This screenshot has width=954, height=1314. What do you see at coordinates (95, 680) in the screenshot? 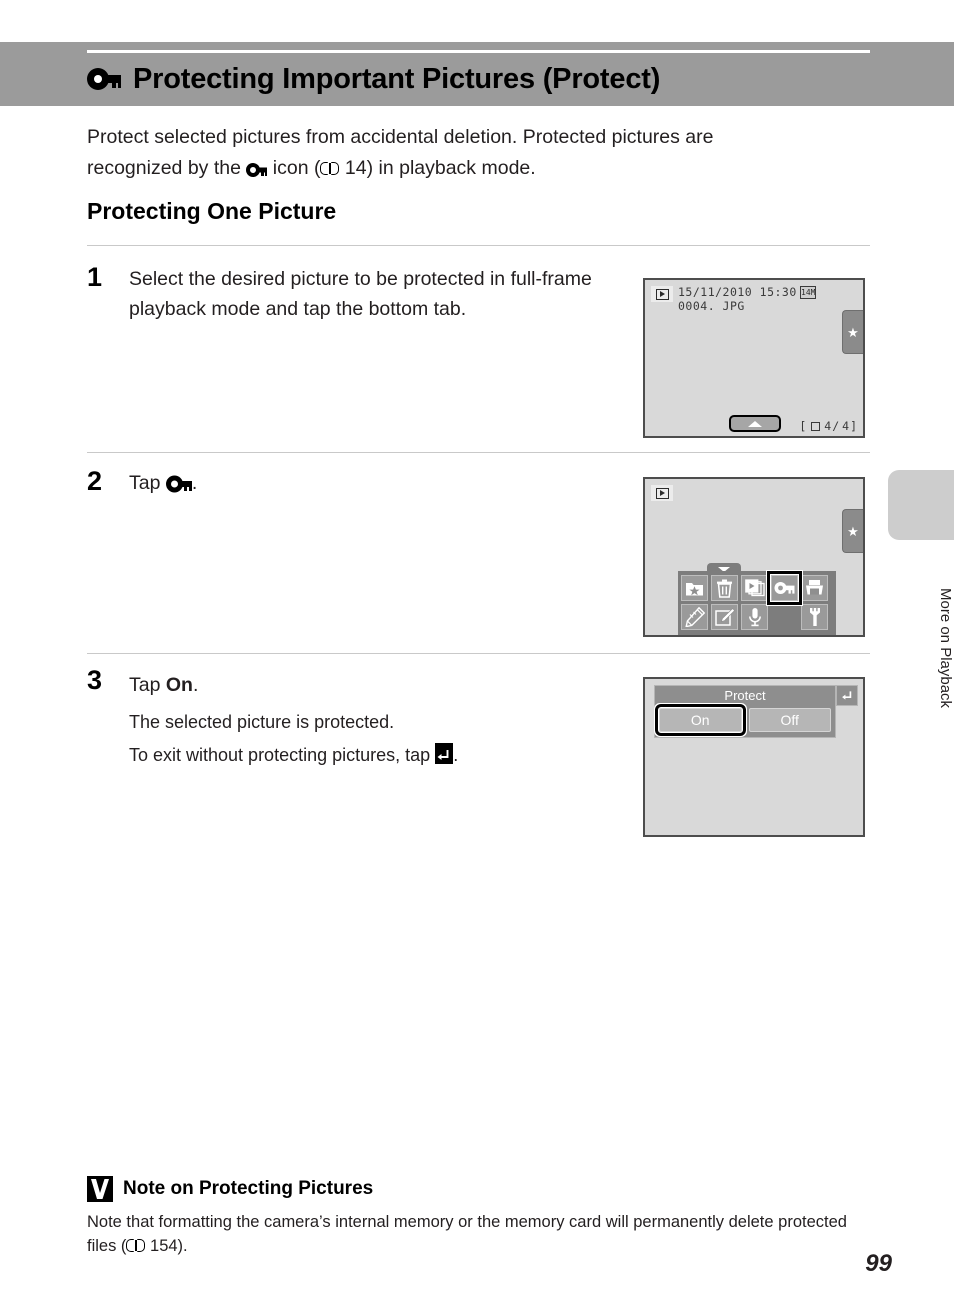
I see `step-3-number: 3` at bounding box center [95, 680].